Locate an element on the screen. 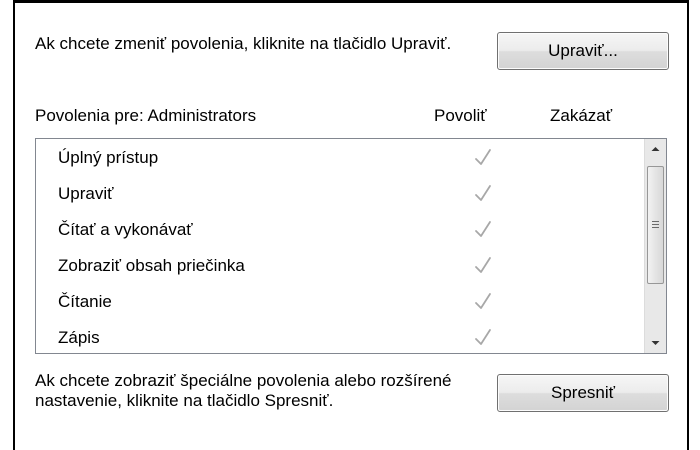 The width and height of the screenshot is (700, 450). permission-name: Úplný prístup is located at coordinates (108, 157).